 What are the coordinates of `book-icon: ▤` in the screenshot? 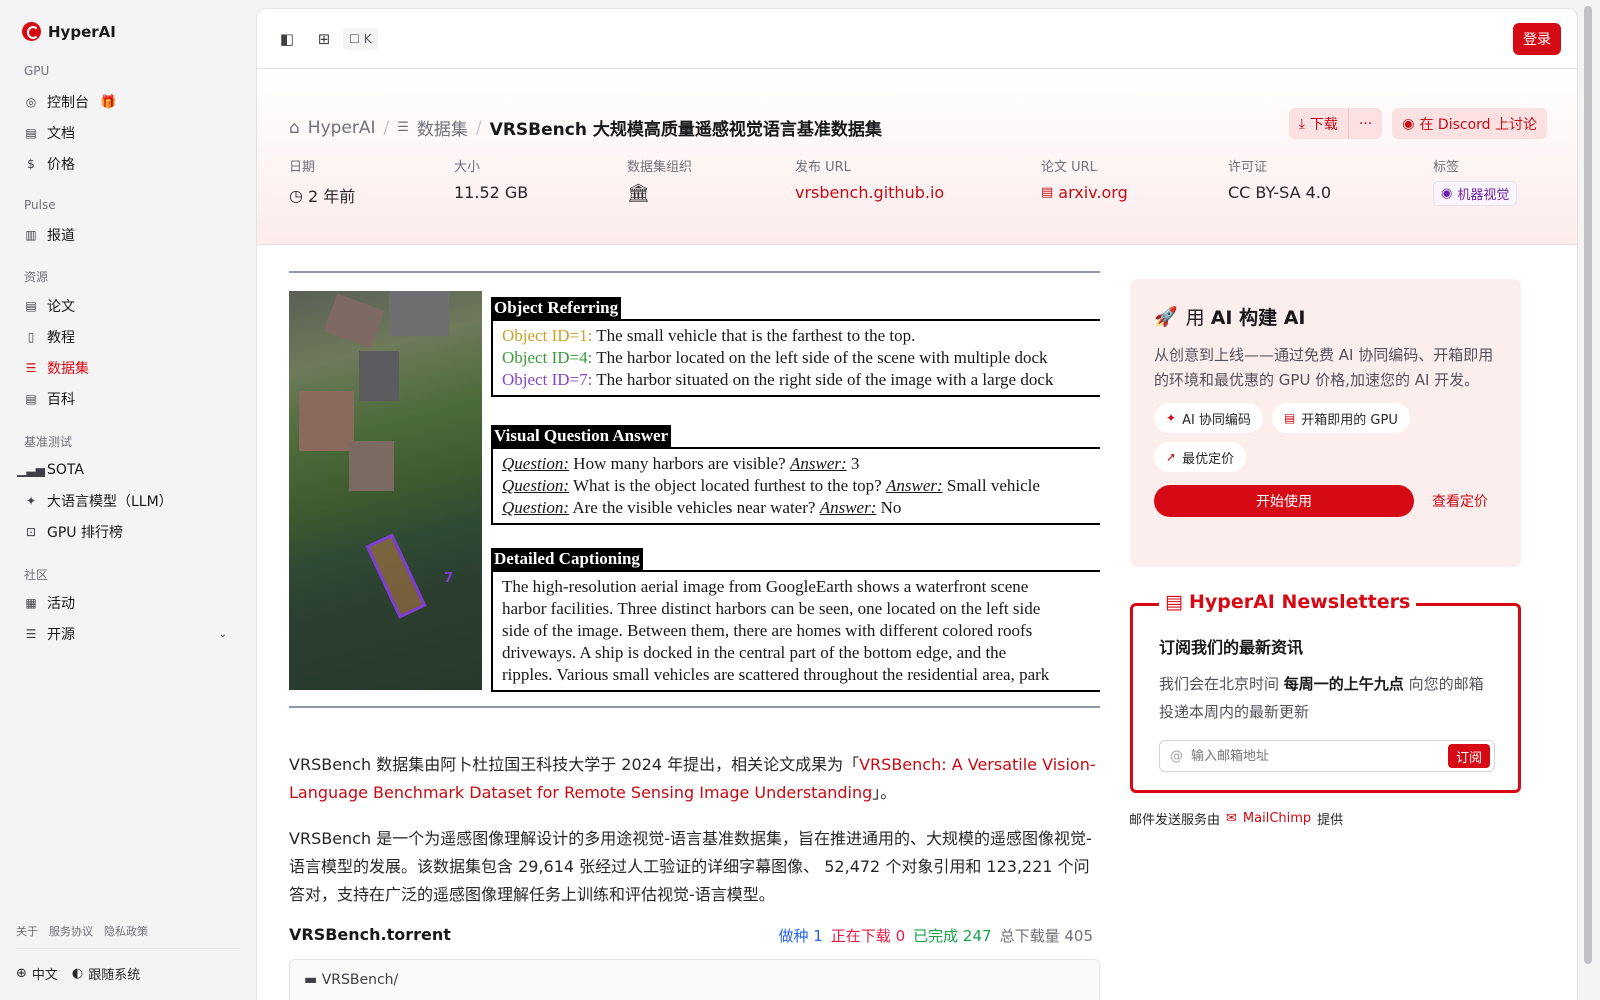 It's located at (31, 133).